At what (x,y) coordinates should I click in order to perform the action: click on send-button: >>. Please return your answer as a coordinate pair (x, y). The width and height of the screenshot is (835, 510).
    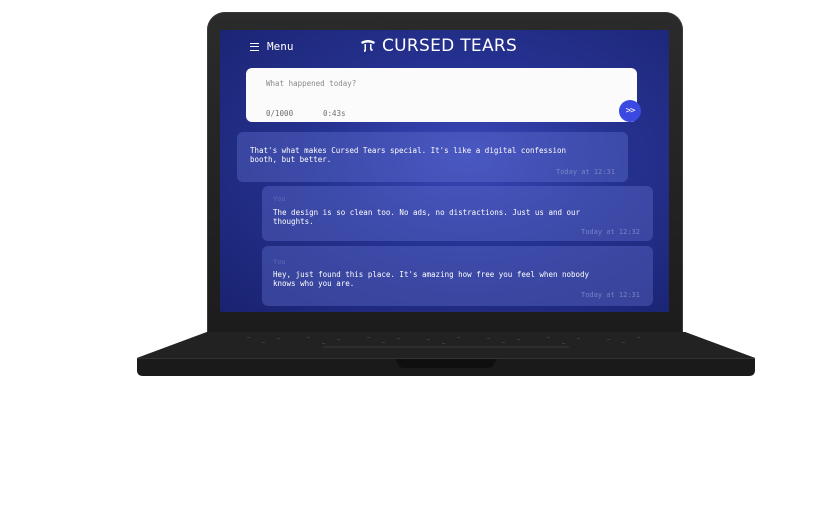
    Looking at the image, I should click on (630, 111).